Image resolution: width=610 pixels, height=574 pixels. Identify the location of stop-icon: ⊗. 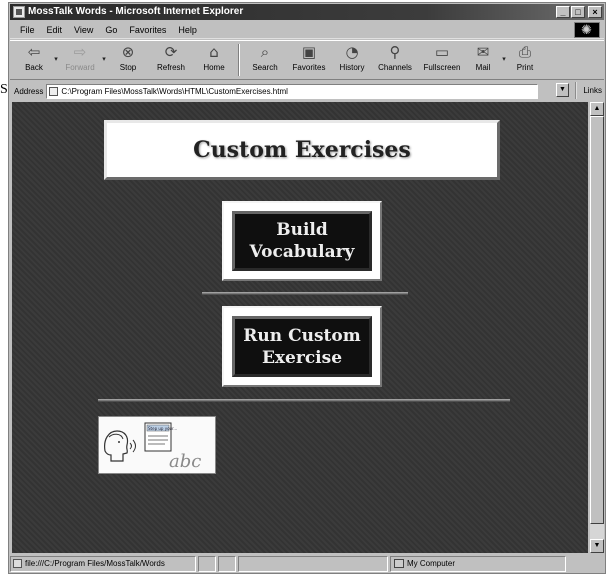
(128, 52).